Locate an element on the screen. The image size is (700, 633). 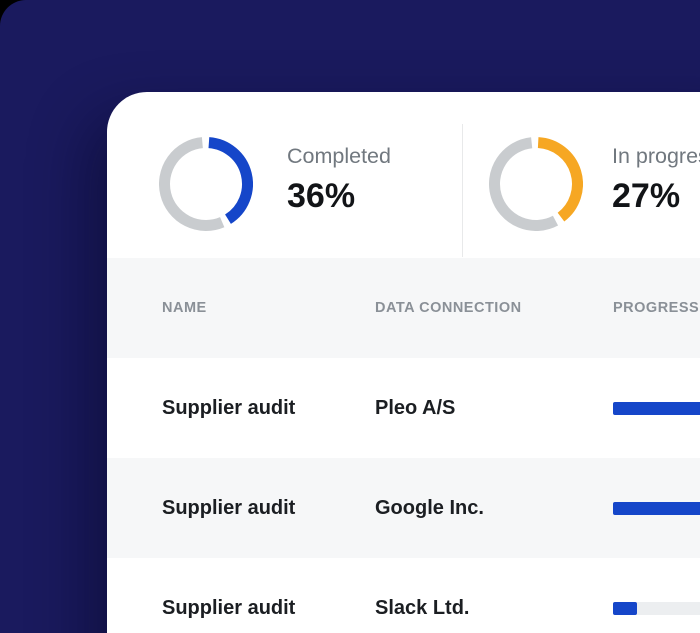
stat-in-progress-text: In progress 27% is located at coordinates (656, 179).